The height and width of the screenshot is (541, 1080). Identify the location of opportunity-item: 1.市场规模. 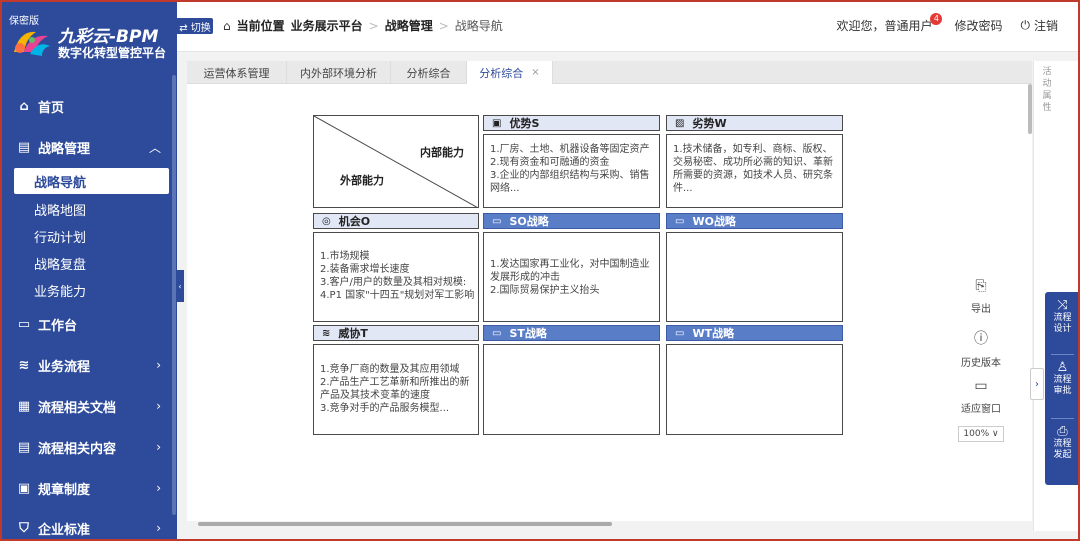
(345, 256).